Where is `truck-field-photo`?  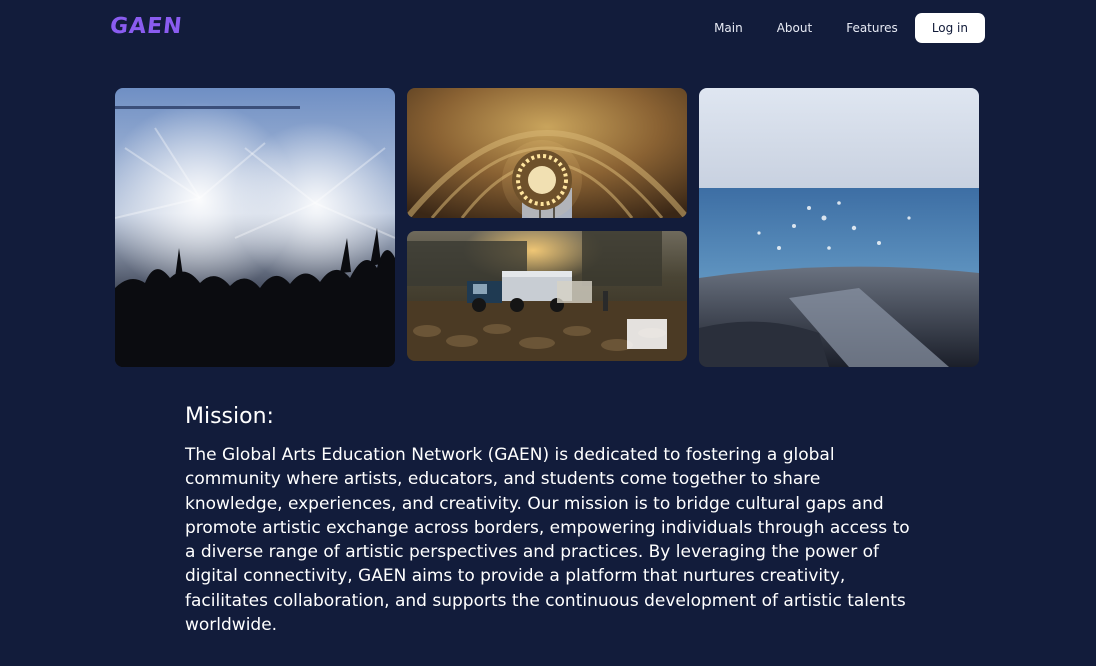
truck-field-photo is located at coordinates (547, 296).